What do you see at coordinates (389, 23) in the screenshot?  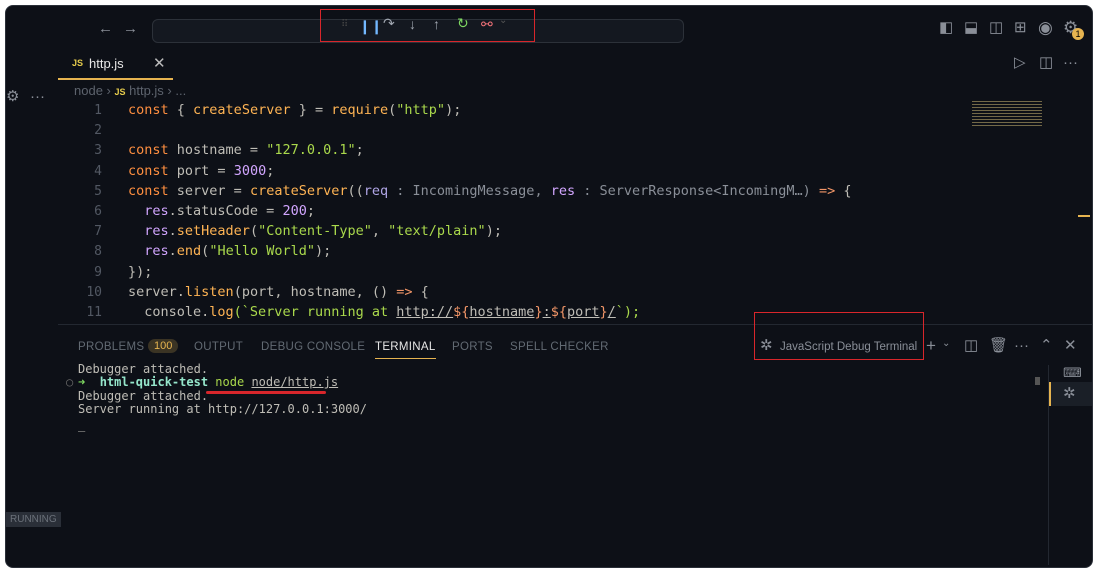 I see `step-over-icon: ↷` at bounding box center [389, 23].